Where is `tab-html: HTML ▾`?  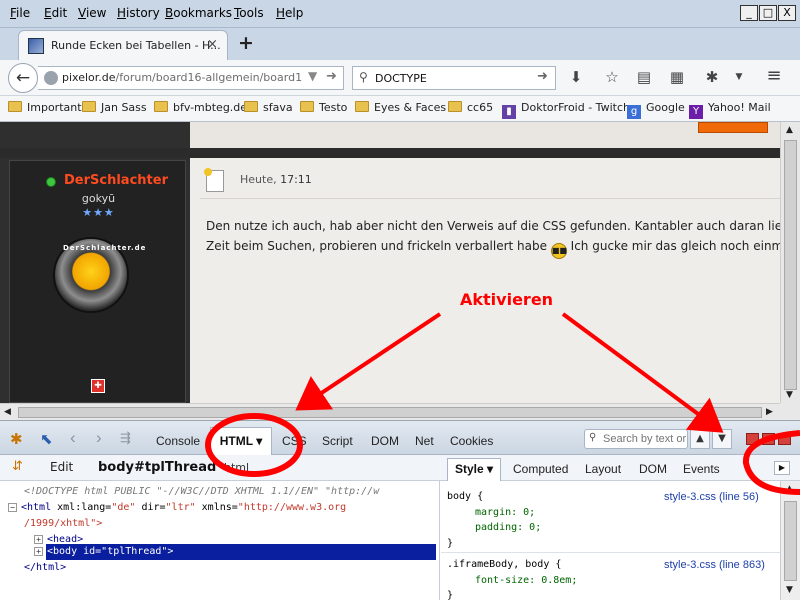
tab-html: HTML ▾ is located at coordinates (241, 441).